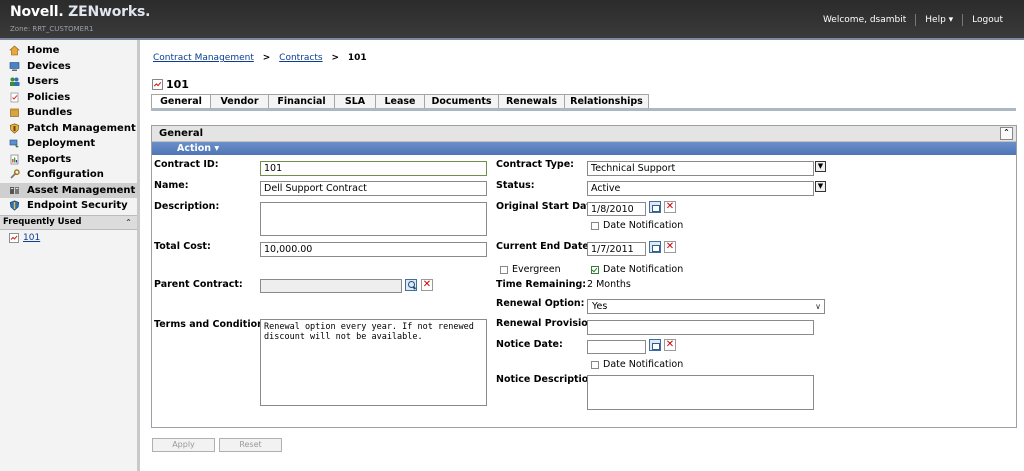 This screenshot has width=1024, height=471. What do you see at coordinates (128, 222) in the screenshot?
I see `collapse-up-icon: ⌃` at bounding box center [128, 222].